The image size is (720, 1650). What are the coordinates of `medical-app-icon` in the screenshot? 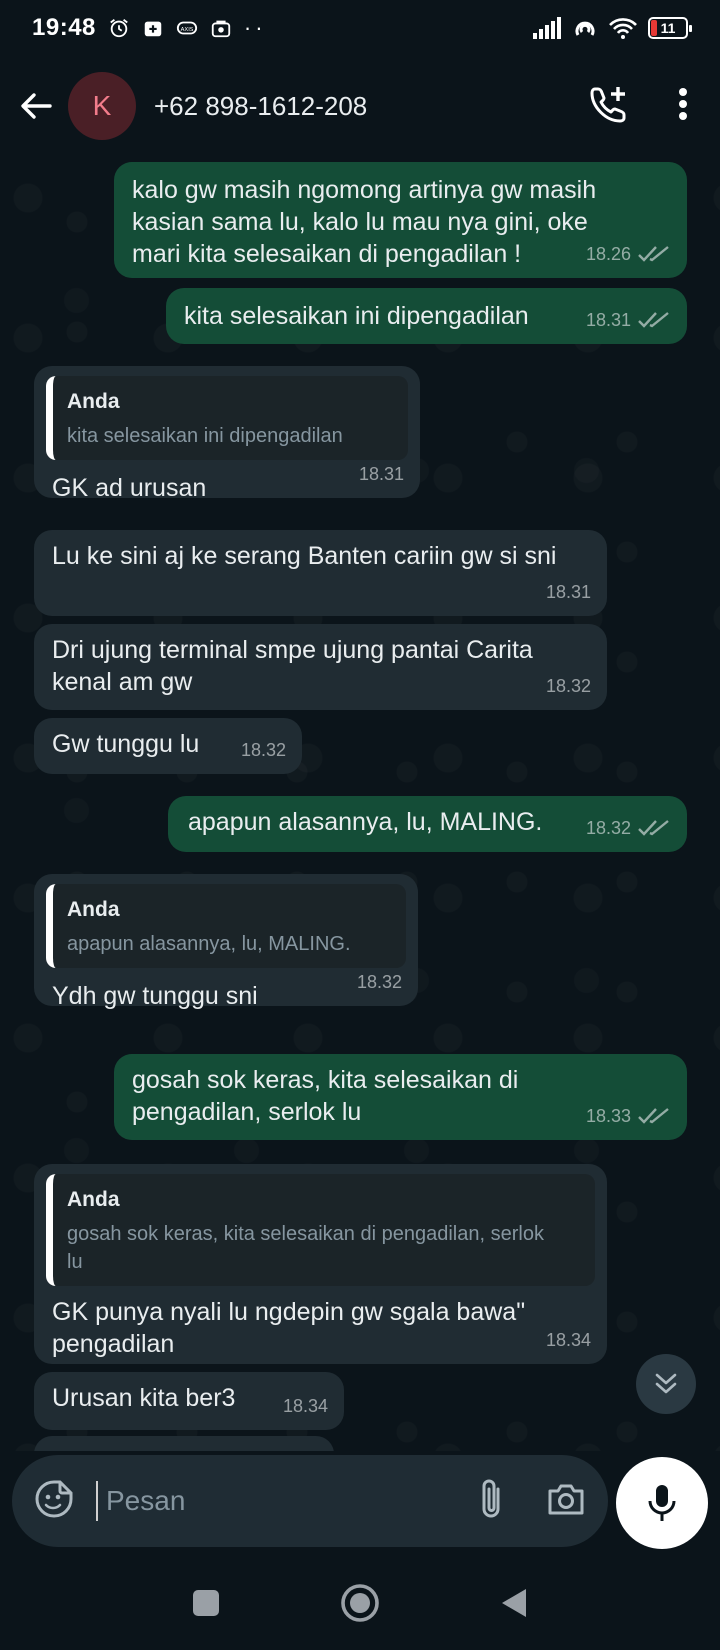 It's located at (153, 29).